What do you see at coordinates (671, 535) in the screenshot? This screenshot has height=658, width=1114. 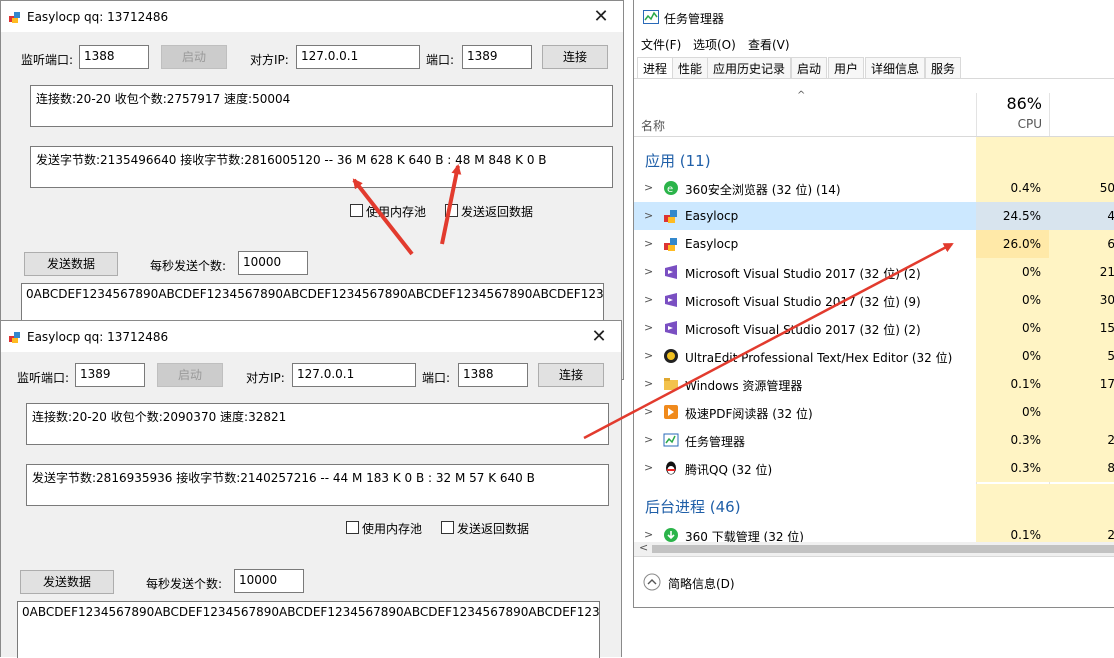 I see `download-360-icon` at bounding box center [671, 535].